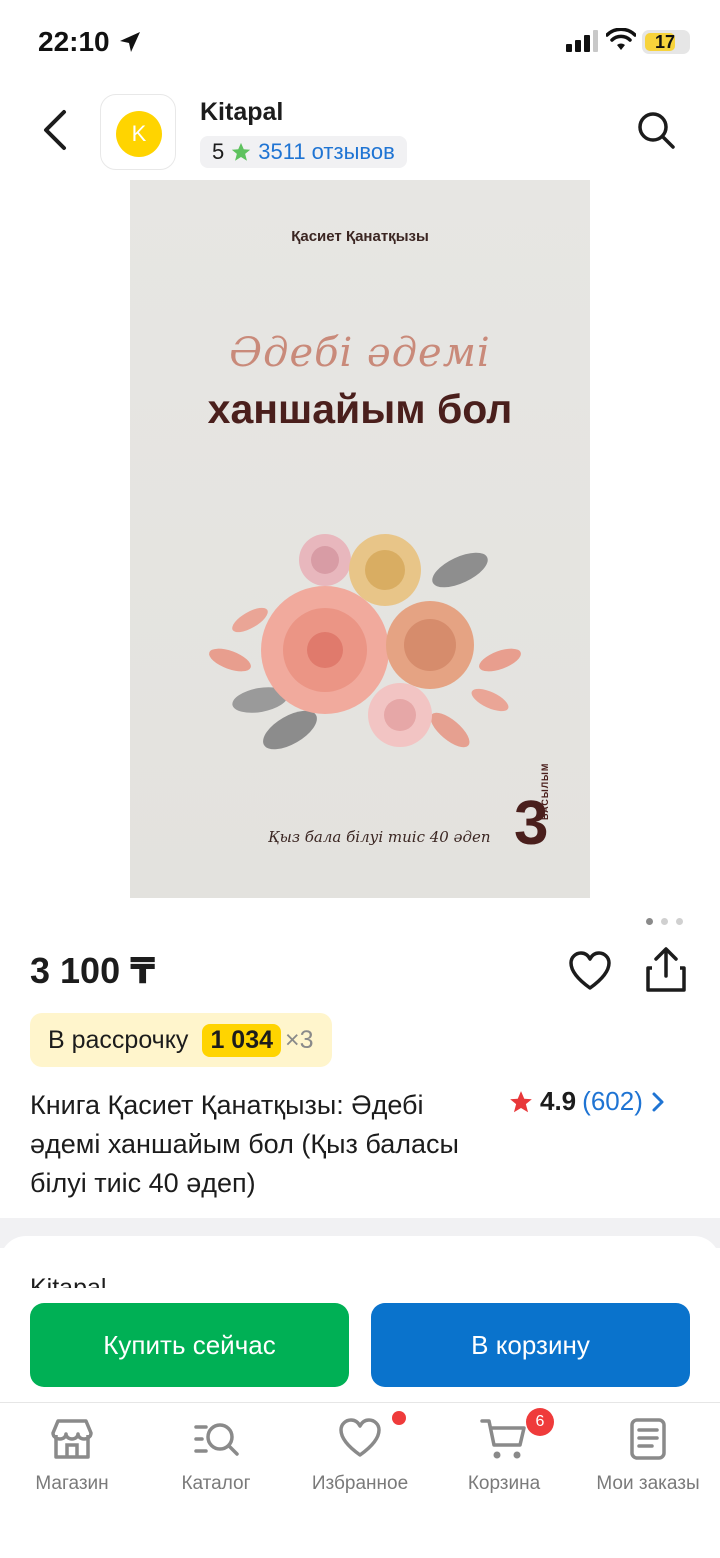 The image size is (720, 1558). Describe the element at coordinates (530, 1345) in the screenshot. I see `add-to-cart-button: В корзину` at that location.